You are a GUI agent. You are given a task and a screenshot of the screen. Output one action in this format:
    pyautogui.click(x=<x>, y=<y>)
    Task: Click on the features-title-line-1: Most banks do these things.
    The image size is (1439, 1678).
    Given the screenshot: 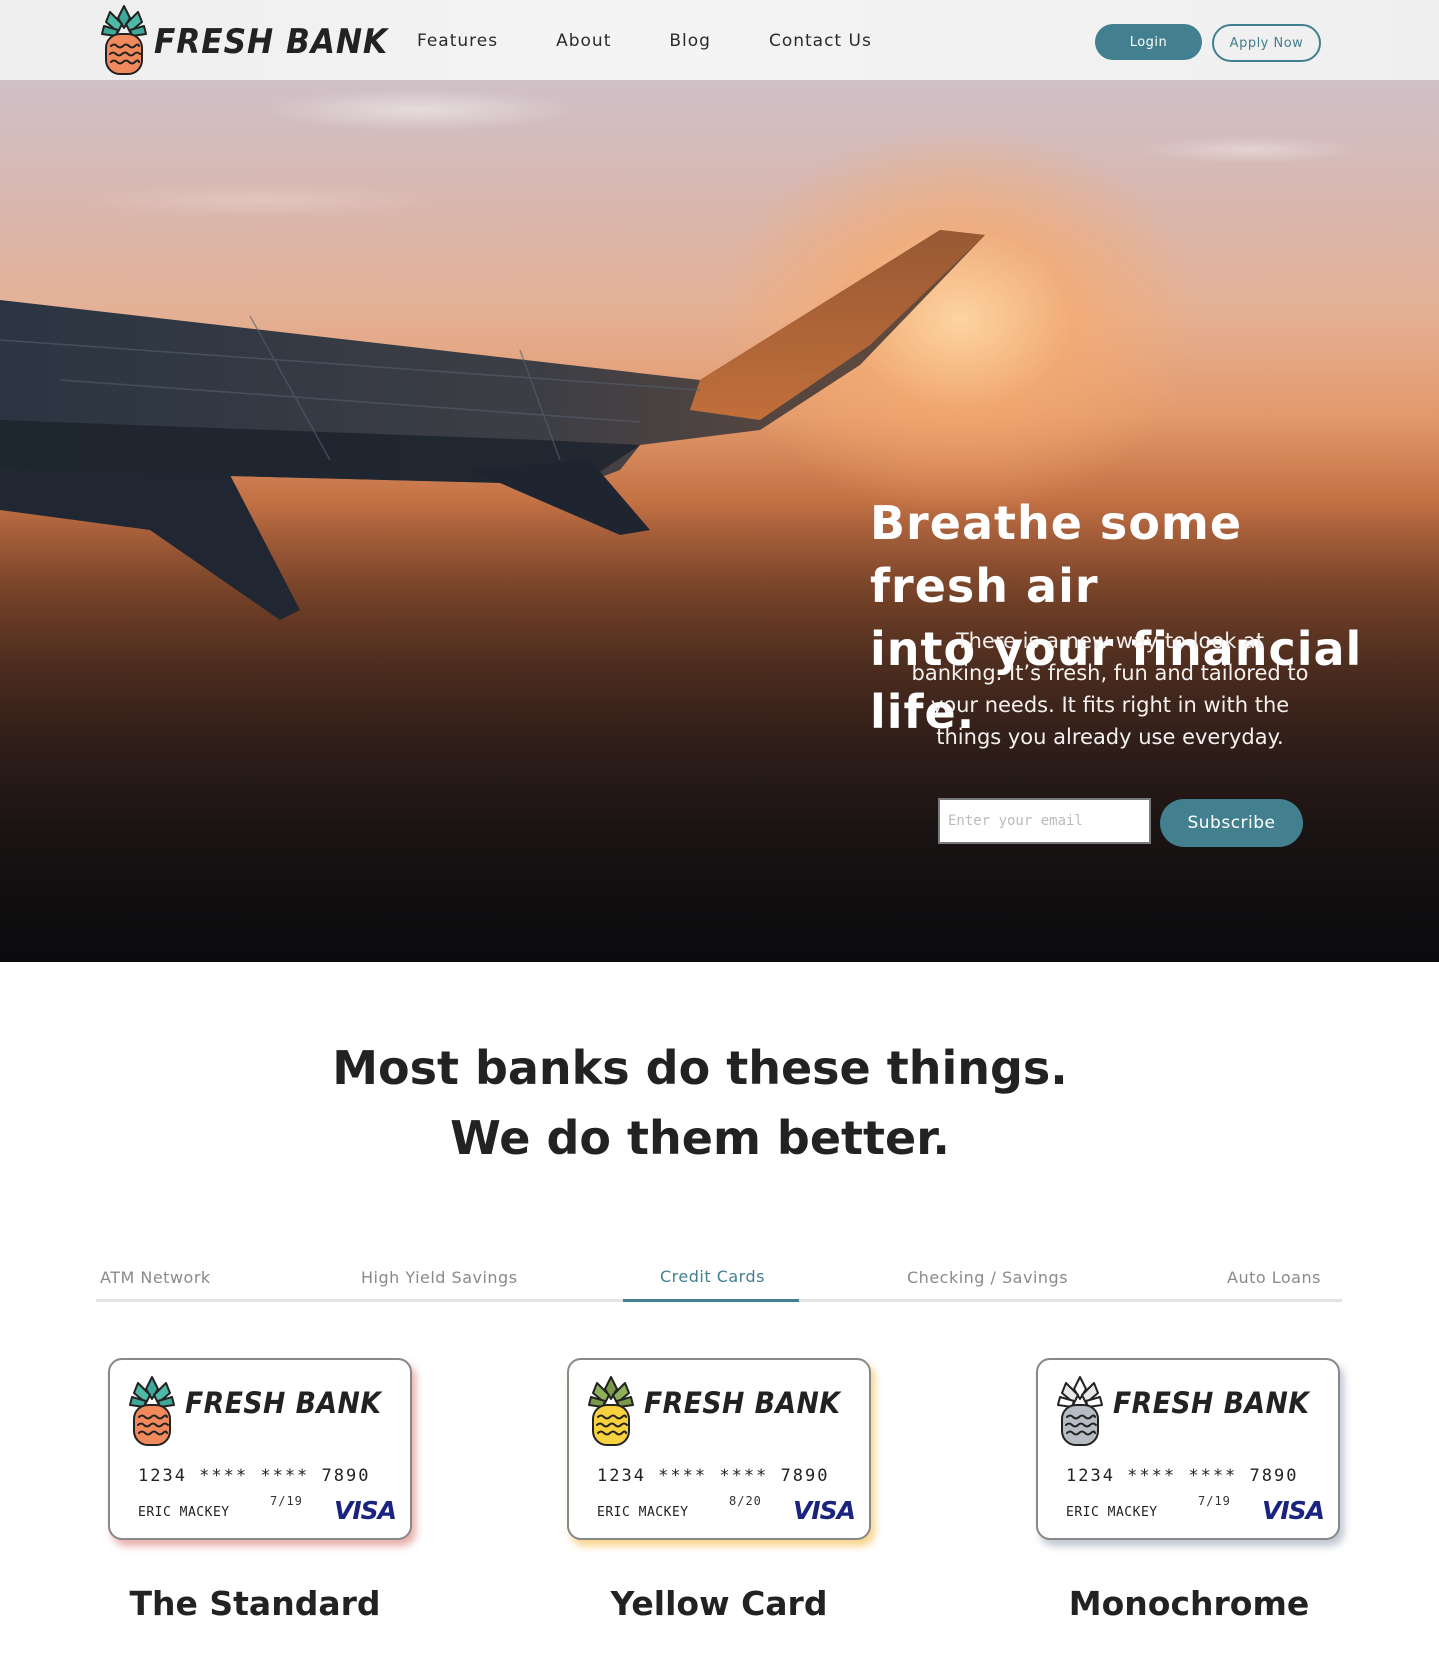 What is the action you would take?
    pyautogui.click(x=700, y=1068)
    